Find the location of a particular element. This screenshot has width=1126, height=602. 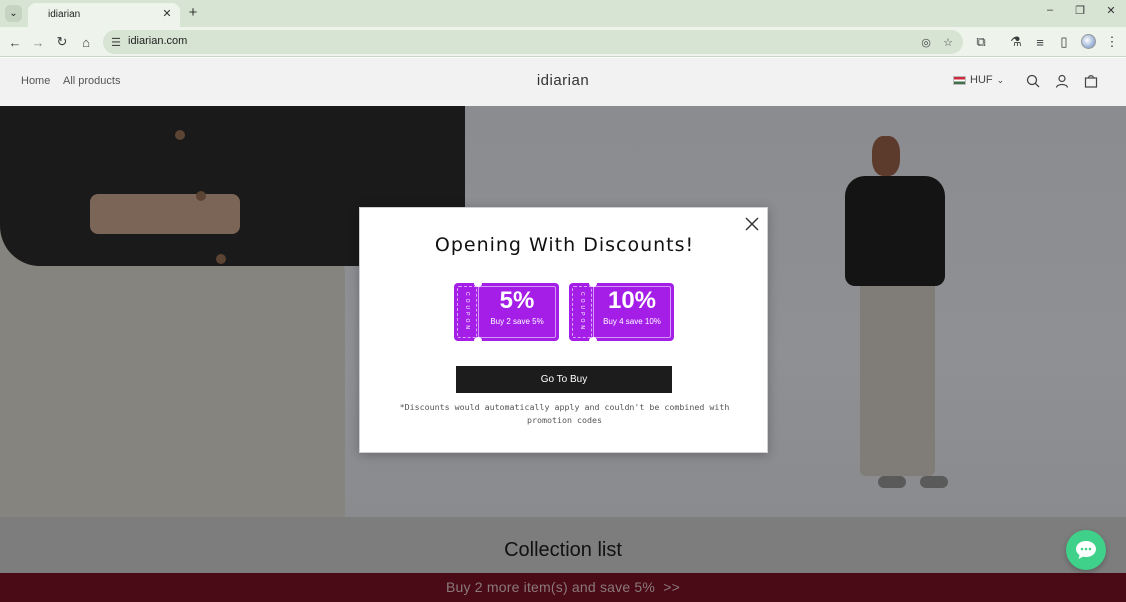

collection-section: Collection list is located at coordinates (563, 545).